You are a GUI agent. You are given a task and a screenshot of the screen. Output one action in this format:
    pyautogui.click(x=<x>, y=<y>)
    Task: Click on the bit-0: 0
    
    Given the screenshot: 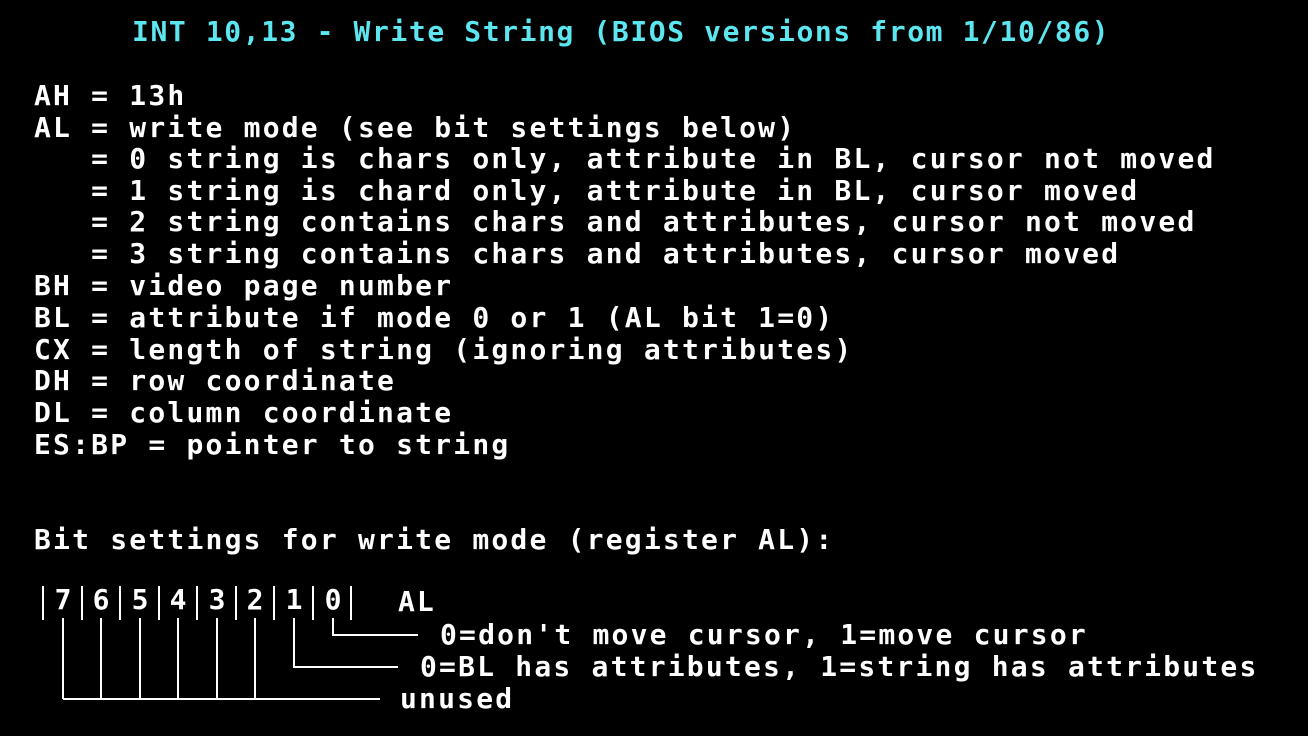 What is the action you would take?
    pyautogui.click(x=333, y=599)
    